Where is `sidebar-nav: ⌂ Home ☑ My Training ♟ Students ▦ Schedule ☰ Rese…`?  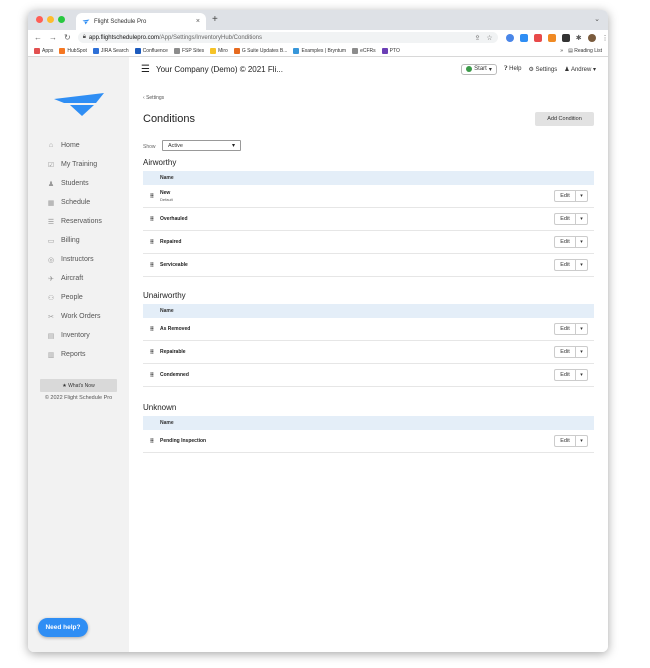 sidebar-nav: ⌂ Home ☑ My Training ♟ Students ▦ Schedule ☰ Rese… is located at coordinates (78, 250).